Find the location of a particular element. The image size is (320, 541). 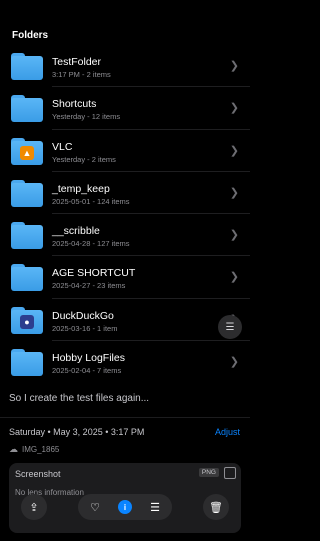

live-text-button: ☰ is located at coordinates (230, 327).